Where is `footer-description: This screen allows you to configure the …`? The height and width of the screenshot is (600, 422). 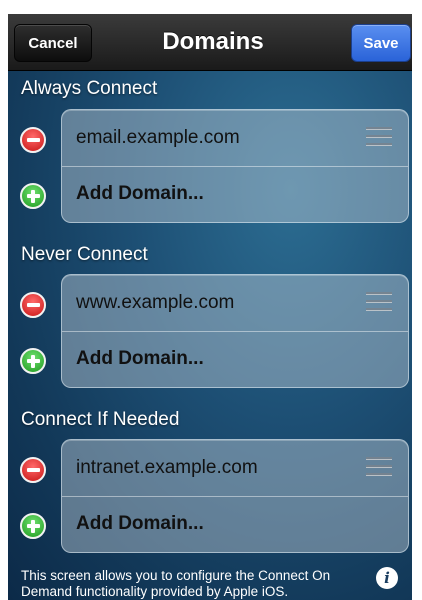
footer-description: This screen allows you to configure the … is located at coordinates (176, 583).